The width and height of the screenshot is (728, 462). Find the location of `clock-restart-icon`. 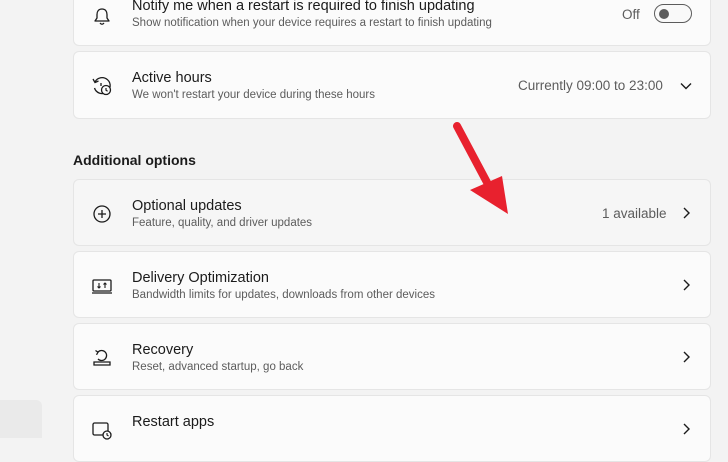

clock-restart-icon is located at coordinates (102, 86).